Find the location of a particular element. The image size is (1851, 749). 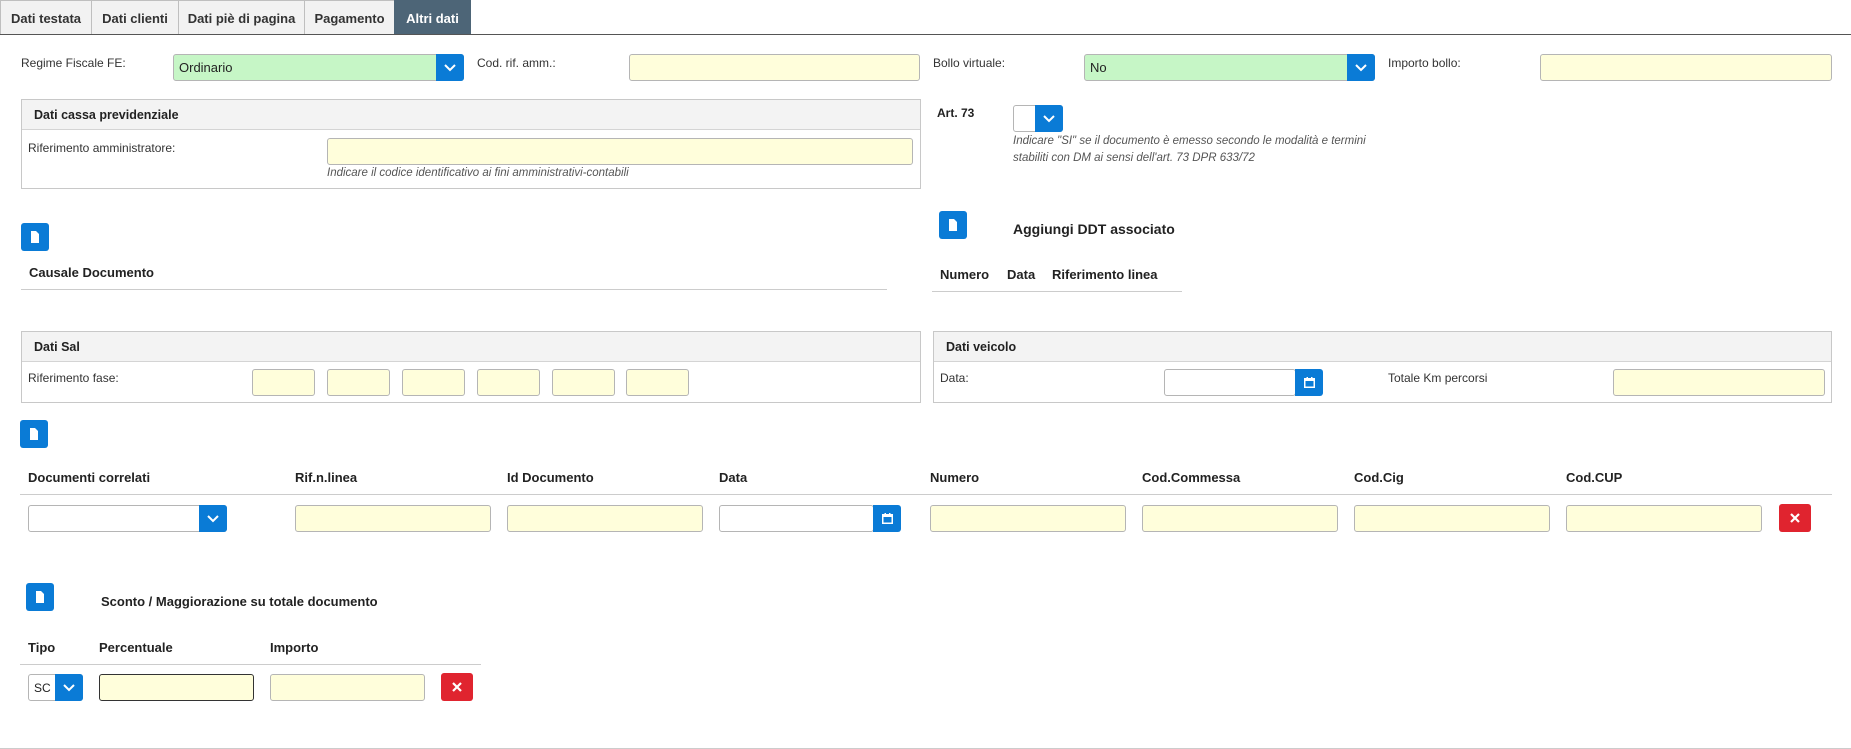

rif-n-linea-input is located at coordinates (393, 518).